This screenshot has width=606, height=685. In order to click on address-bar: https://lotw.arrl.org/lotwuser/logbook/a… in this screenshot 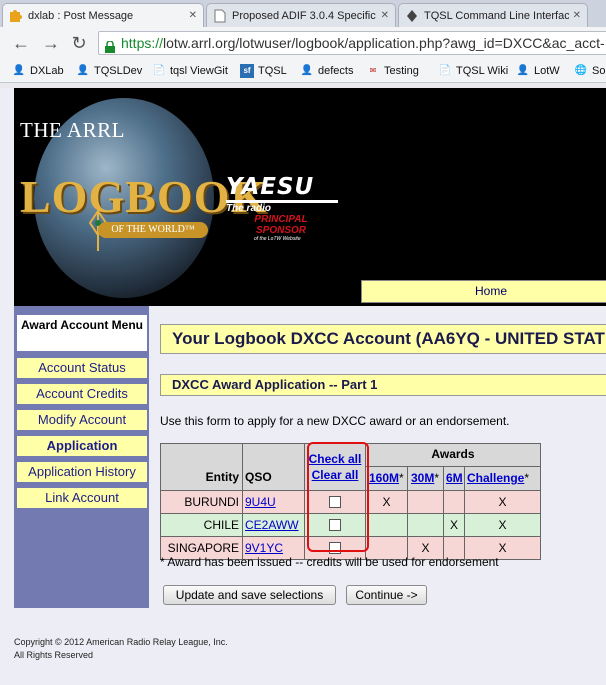, I will do `click(352, 43)`.